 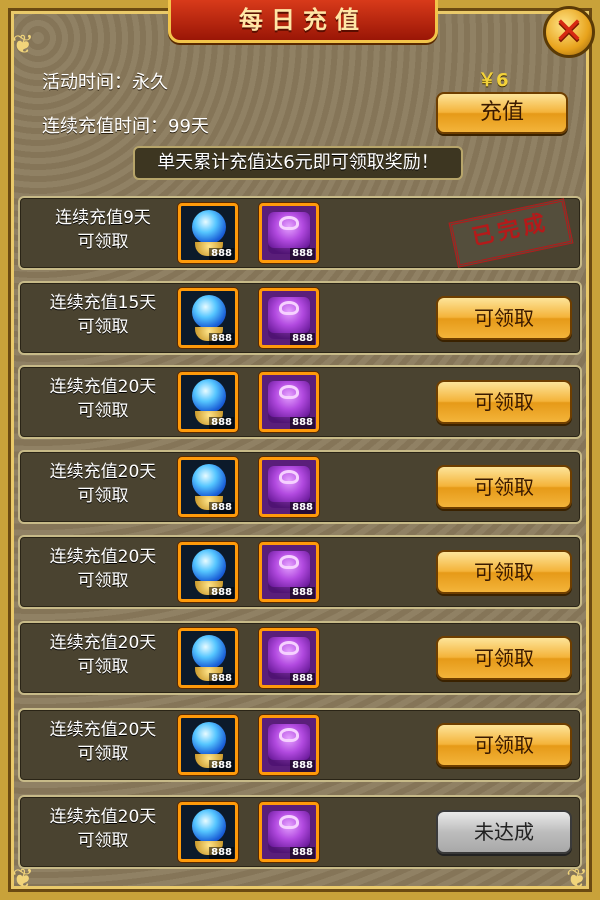 I want to click on page-title: 每日充值, so click(x=303, y=21).